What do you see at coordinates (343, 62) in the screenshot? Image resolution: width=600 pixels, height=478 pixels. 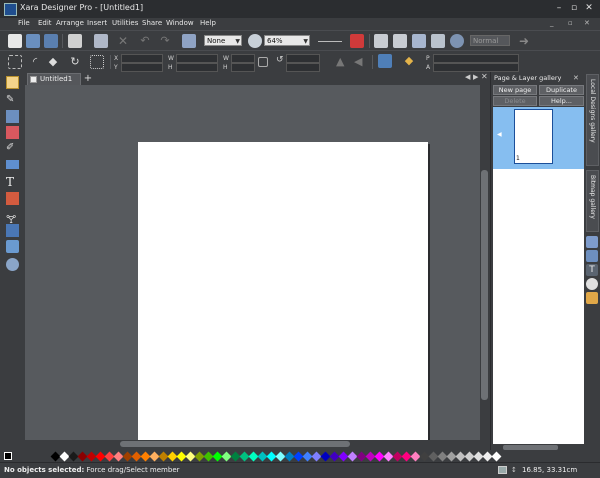 I see `flip-horizontal-icon: ▲` at bounding box center [343, 62].